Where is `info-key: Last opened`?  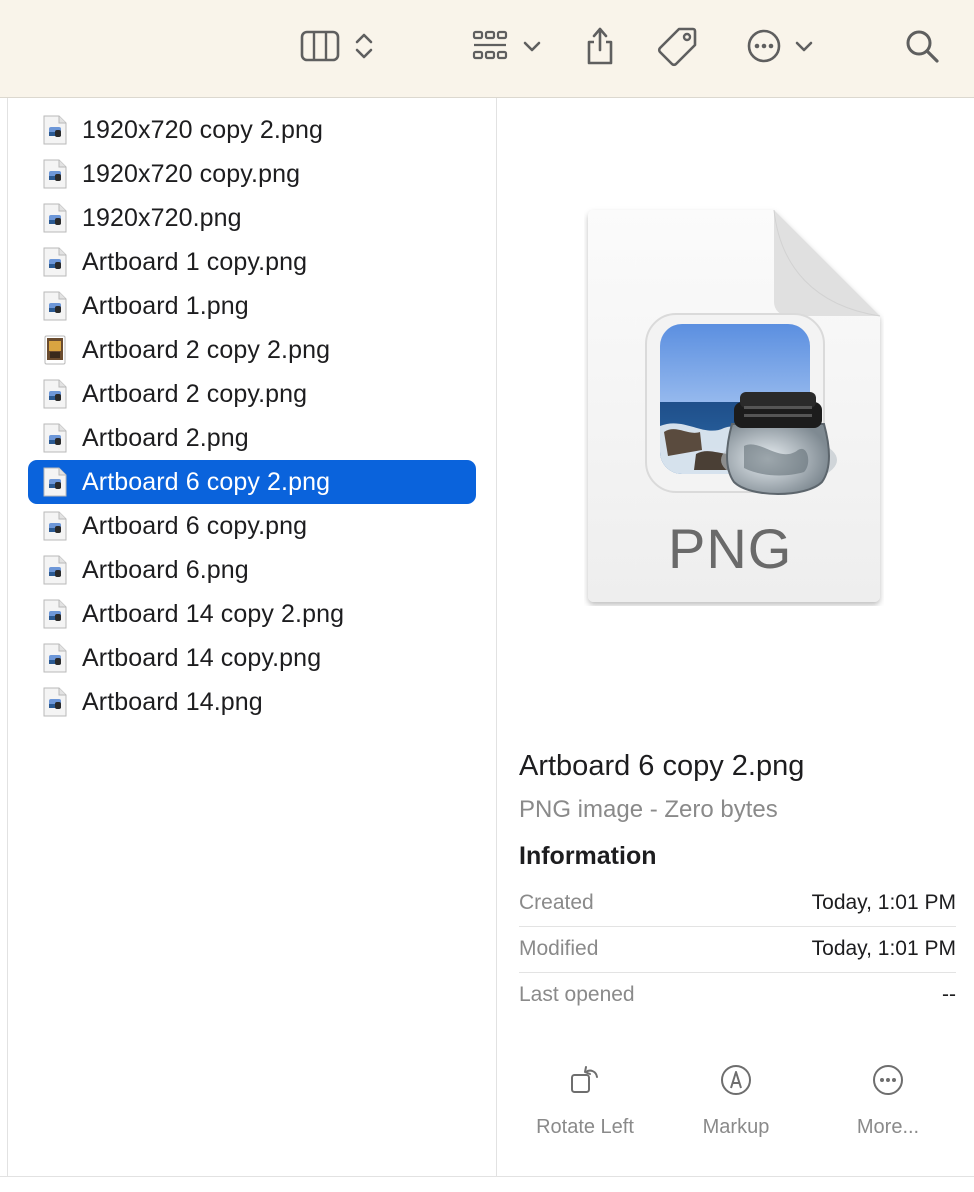
info-key: Last opened is located at coordinates (577, 994).